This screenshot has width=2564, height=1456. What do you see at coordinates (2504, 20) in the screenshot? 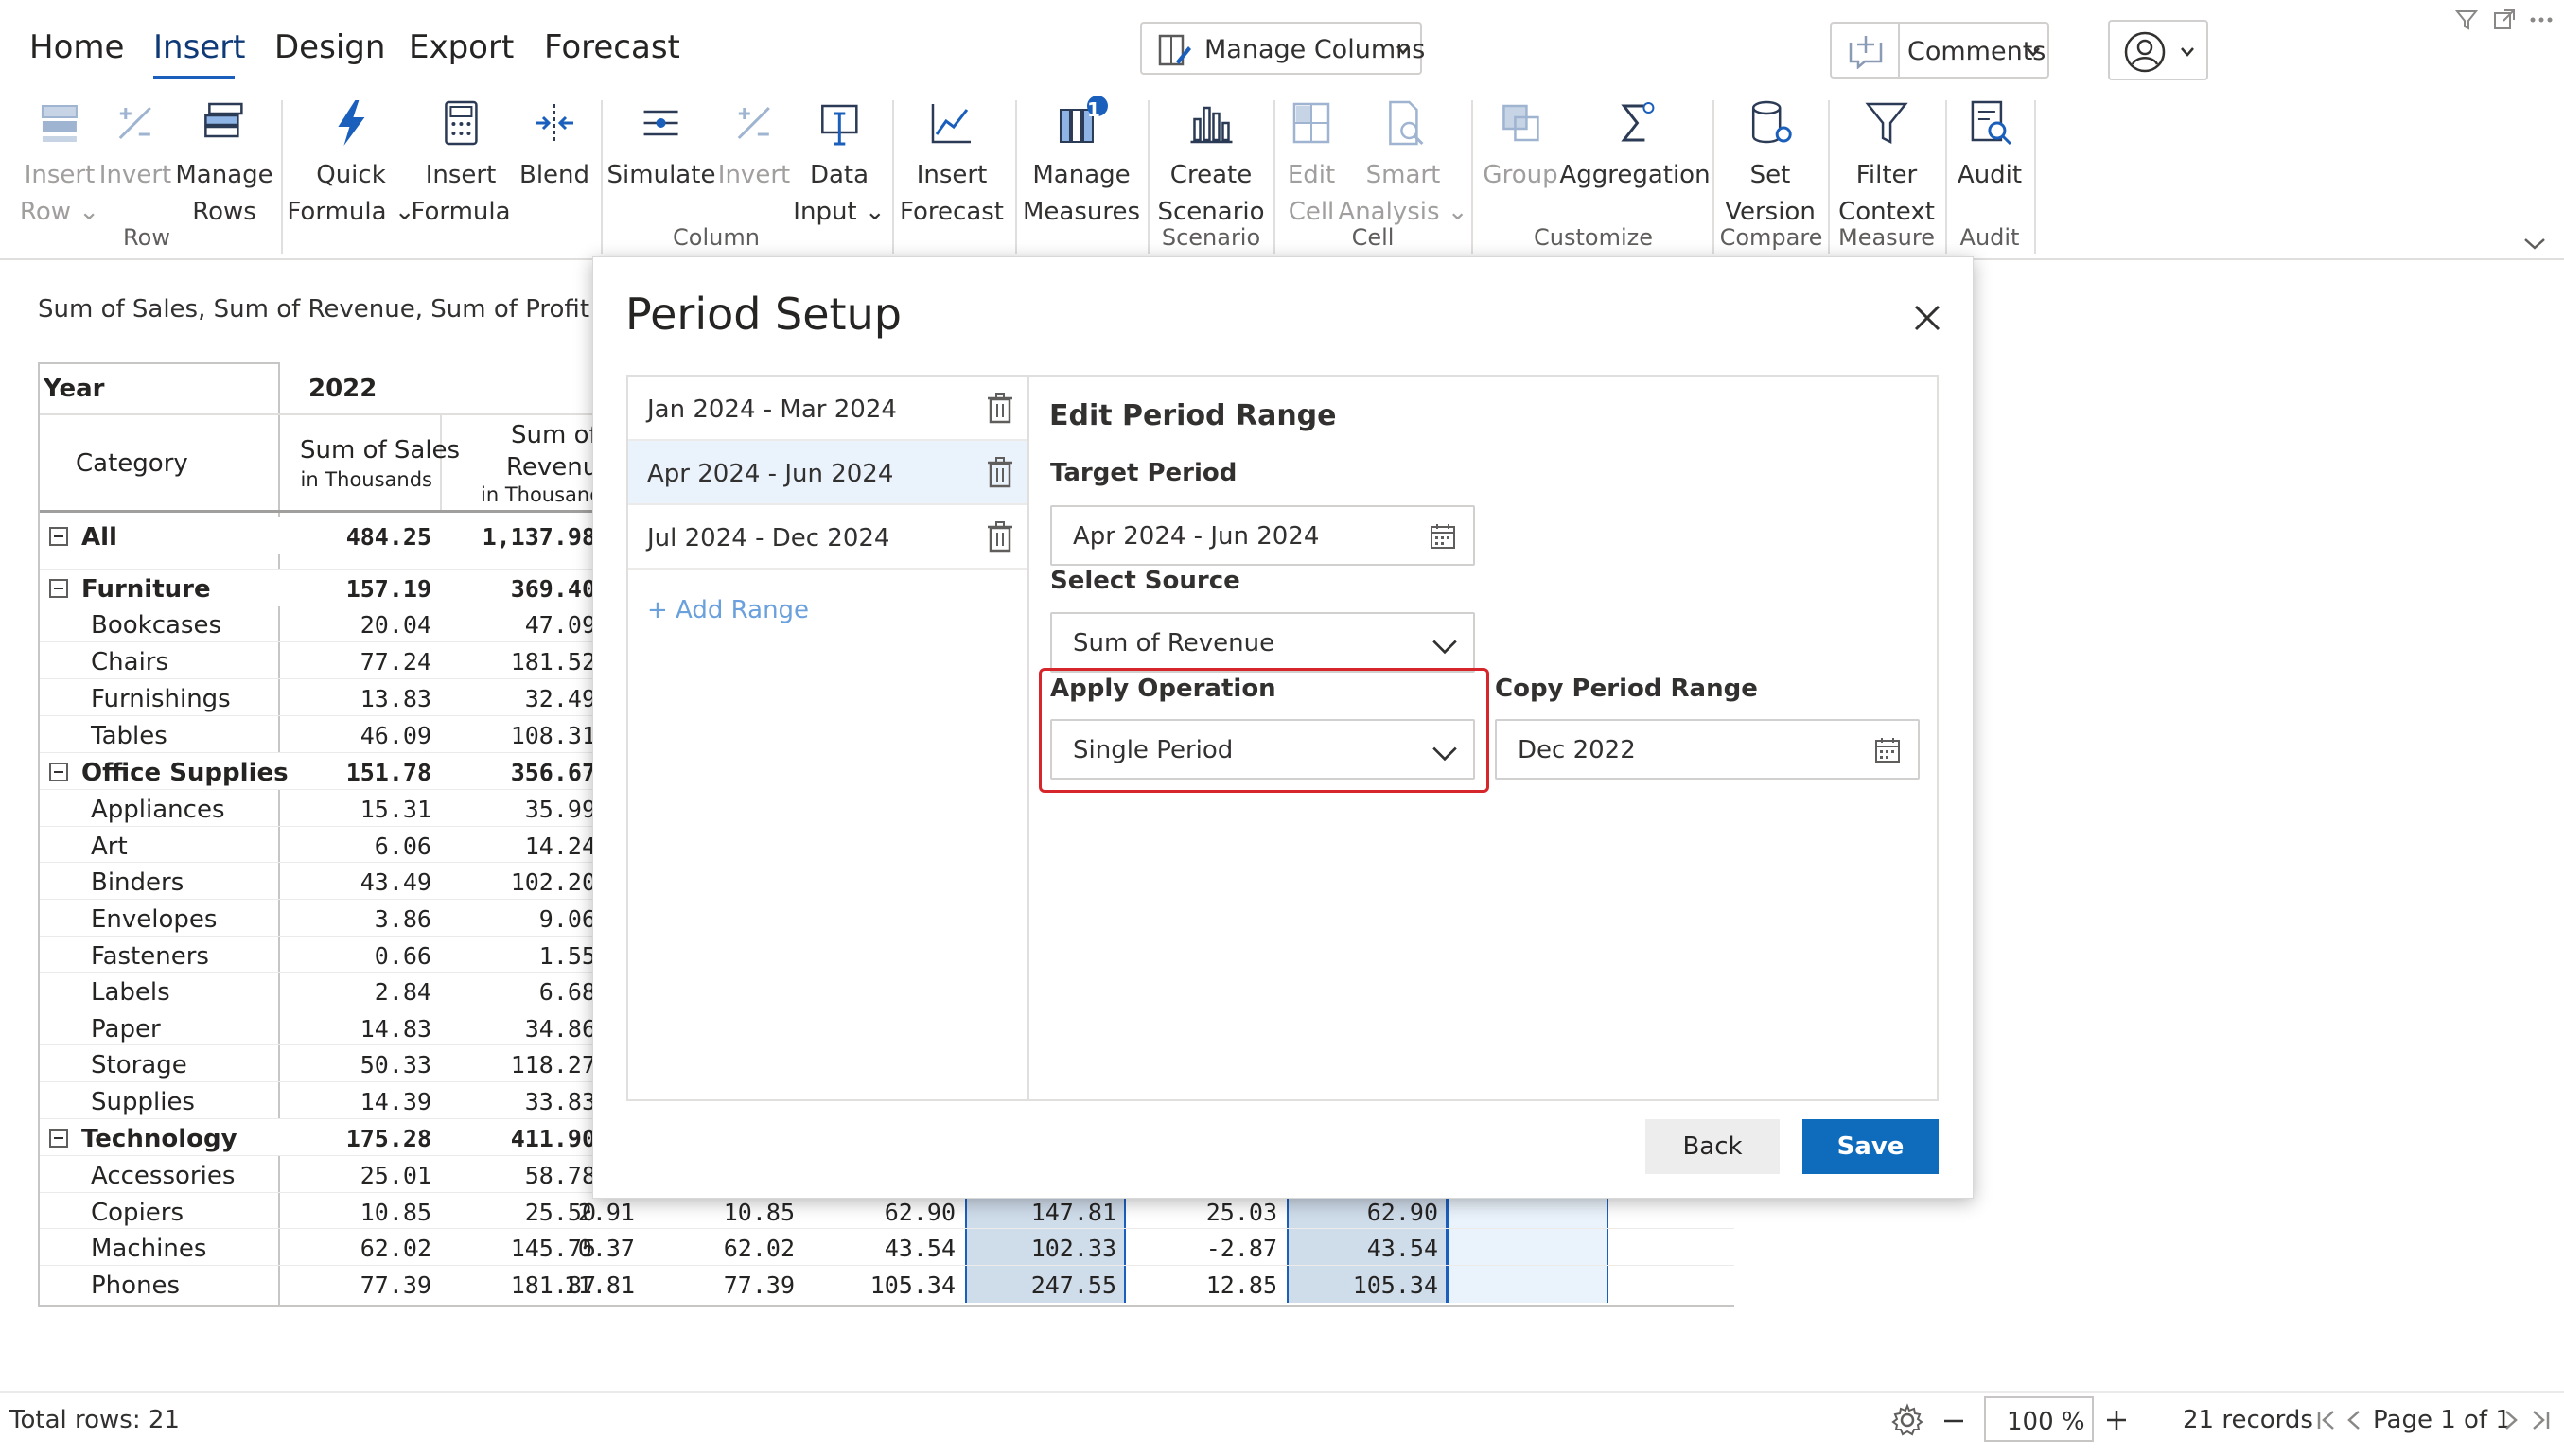
I see `expand-icon` at bounding box center [2504, 20].